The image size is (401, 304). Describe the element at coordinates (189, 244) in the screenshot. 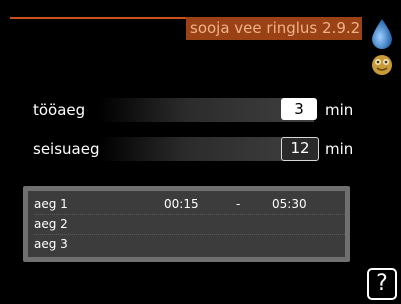

I see `schedule-row-3: aeg 3` at that location.